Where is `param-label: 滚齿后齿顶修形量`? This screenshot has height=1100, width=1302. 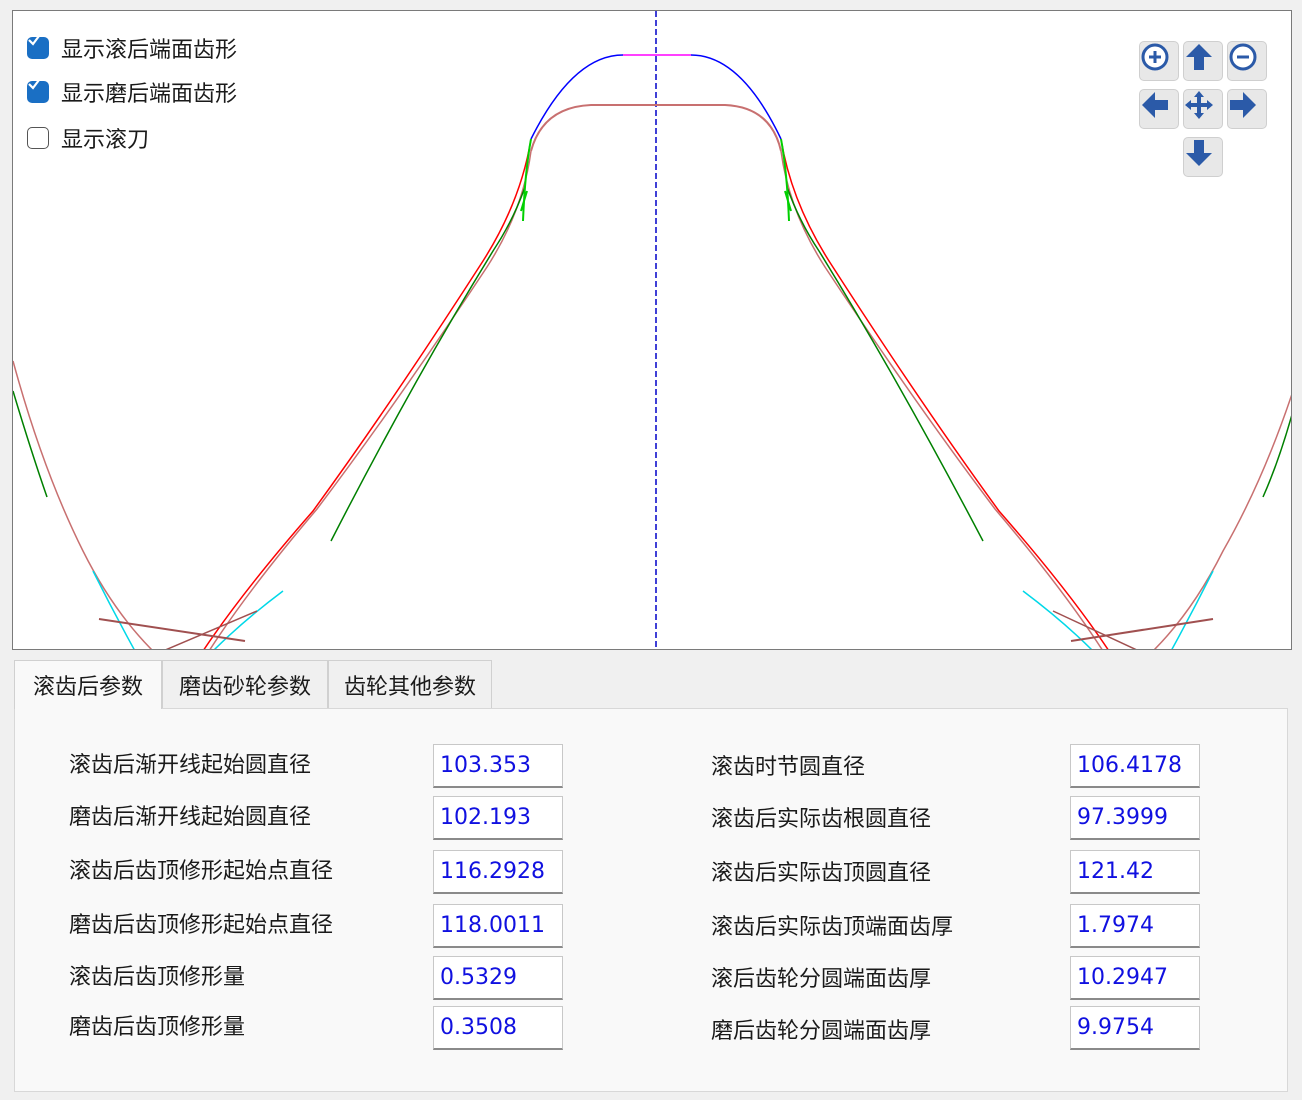 param-label: 滚齿后齿顶修形量 is located at coordinates (157, 977).